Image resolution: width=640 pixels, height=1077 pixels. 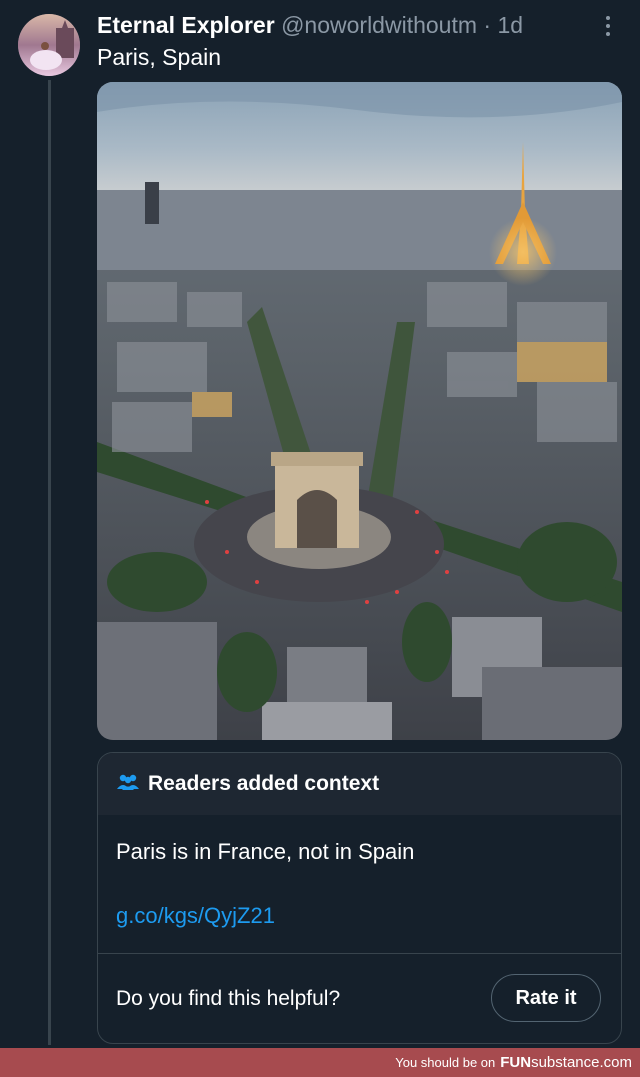 I want to click on post-timestamp: 1d, so click(x=510, y=25).